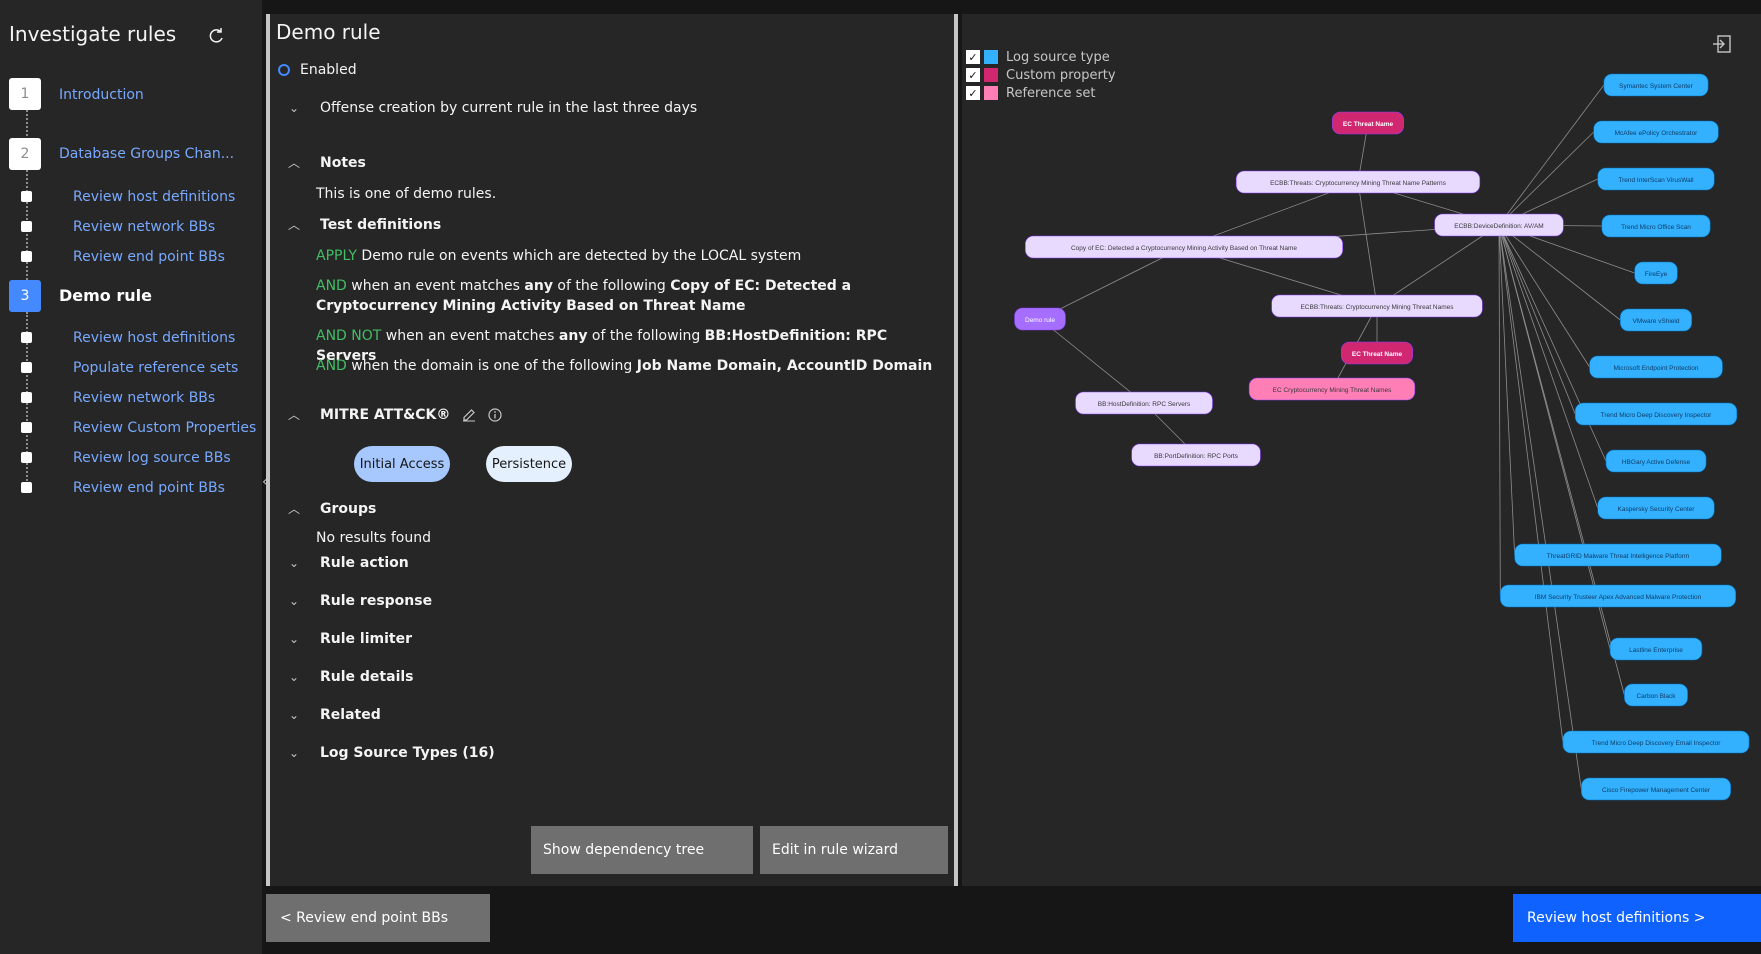 The height and width of the screenshot is (954, 1761). I want to click on next-button: Review host definitions >, so click(1637, 918).